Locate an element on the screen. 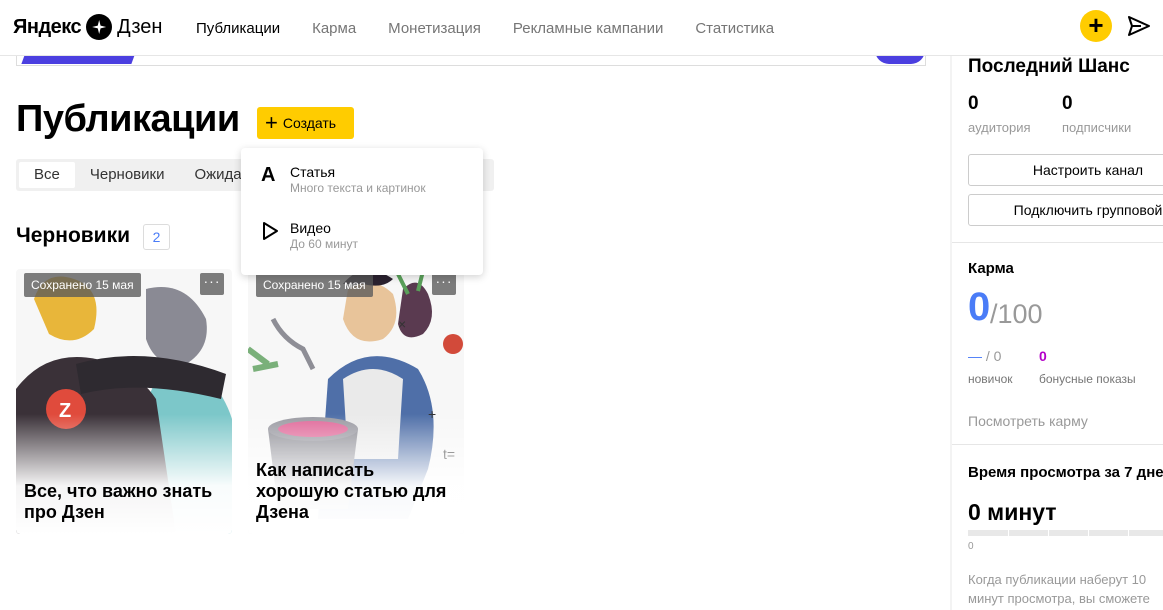 This screenshot has width=1163, height=610. newbie-rest: / 0 is located at coordinates (992, 356).